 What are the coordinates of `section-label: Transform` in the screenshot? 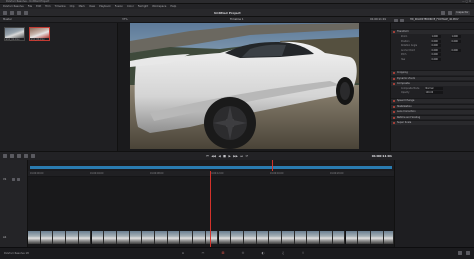 It's located at (403, 31).